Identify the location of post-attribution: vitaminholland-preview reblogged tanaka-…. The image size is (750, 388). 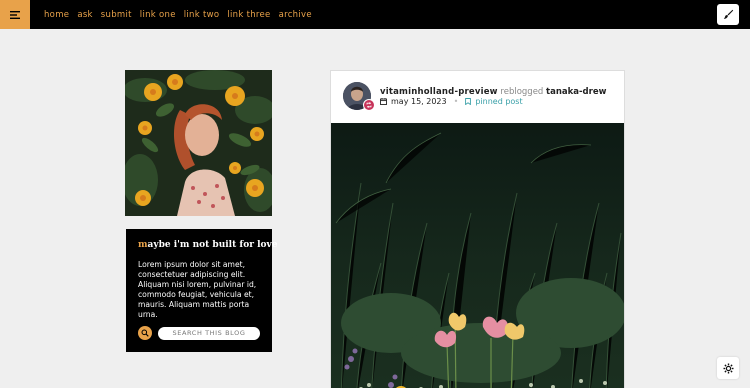
(493, 92).